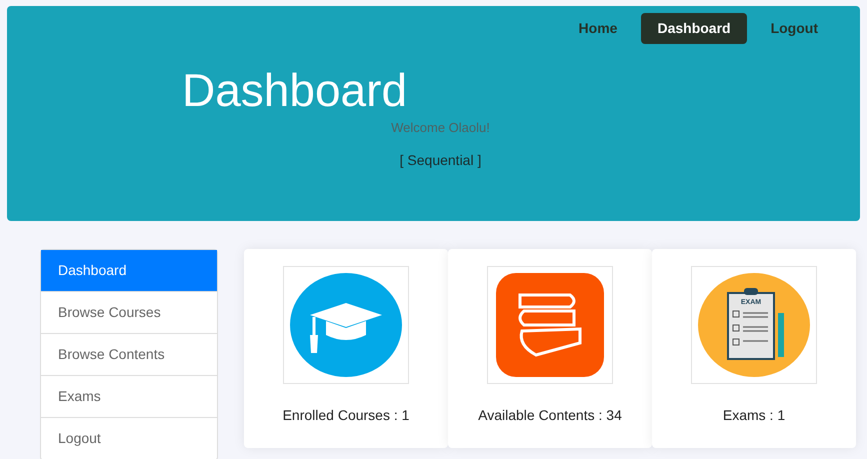 This screenshot has width=867, height=459. What do you see at coordinates (441, 160) in the screenshot?
I see `mode-text: [ Sequential ]` at bounding box center [441, 160].